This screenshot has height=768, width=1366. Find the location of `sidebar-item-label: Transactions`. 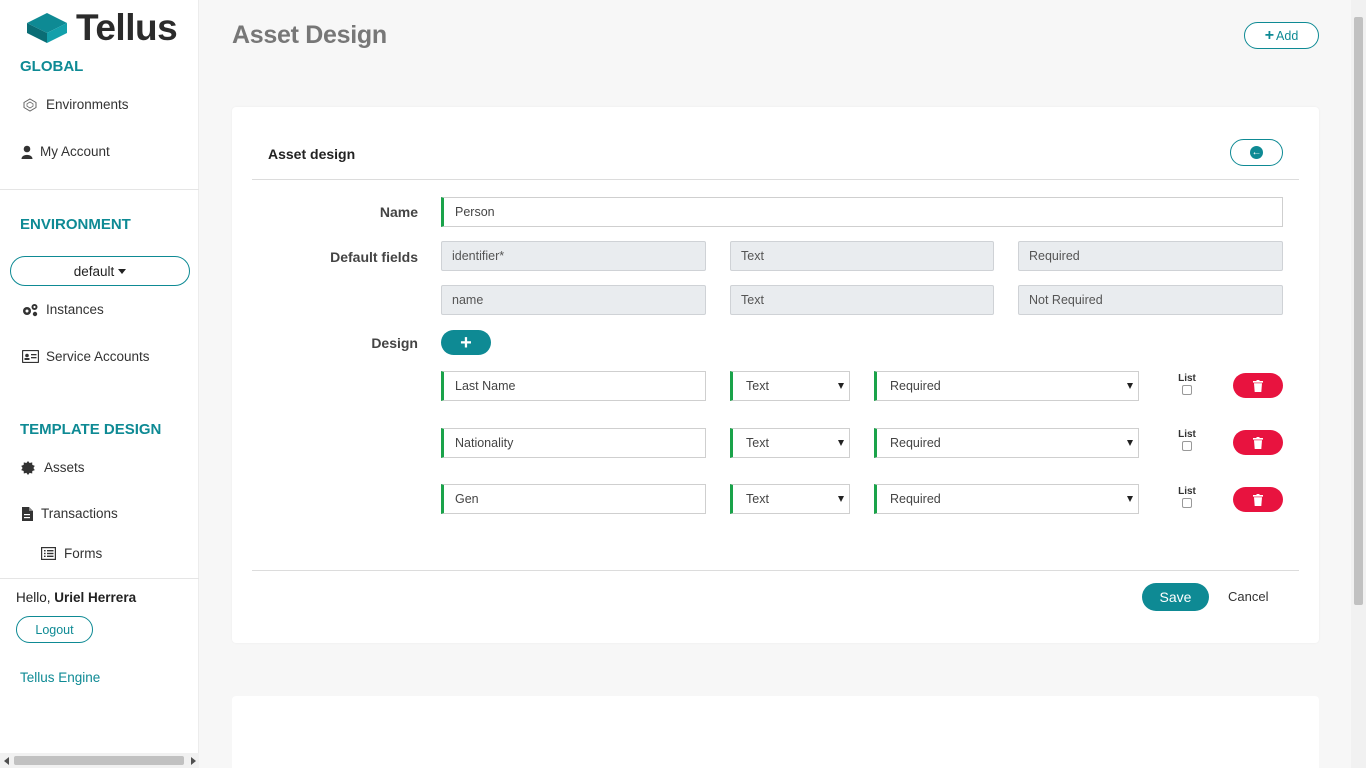

sidebar-item-label: Transactions is located at coordinates (79, 513).